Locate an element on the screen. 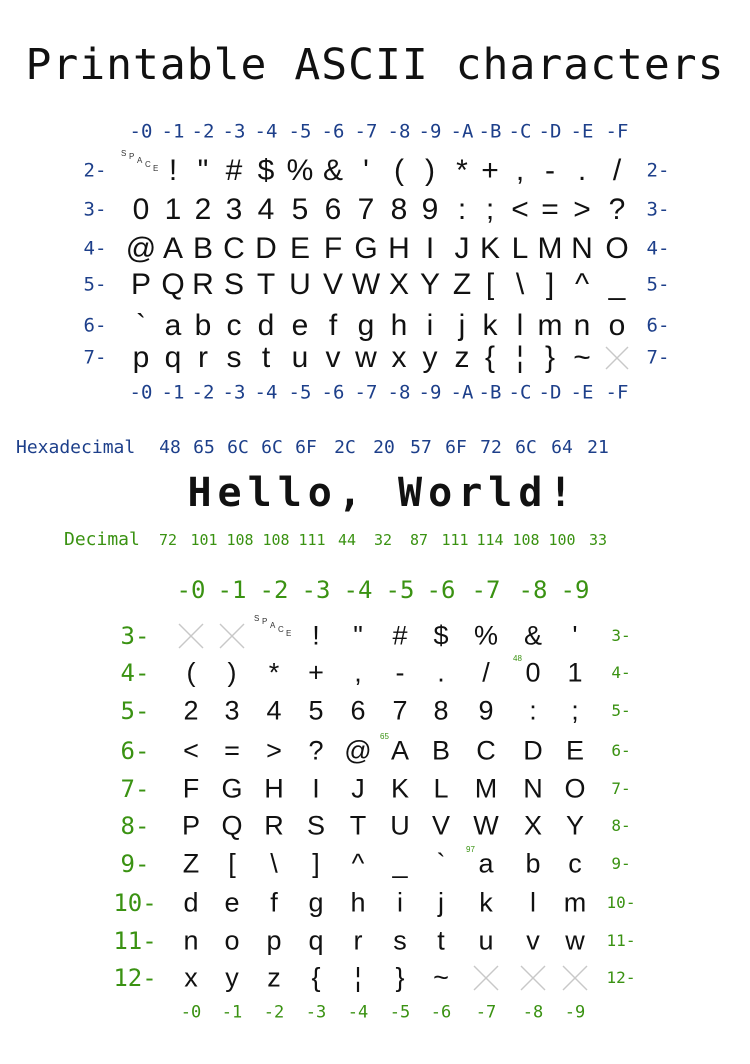 This screenshot has height=1064, width=750. dec-char-cell: ) is located at coordinates (232, 672).